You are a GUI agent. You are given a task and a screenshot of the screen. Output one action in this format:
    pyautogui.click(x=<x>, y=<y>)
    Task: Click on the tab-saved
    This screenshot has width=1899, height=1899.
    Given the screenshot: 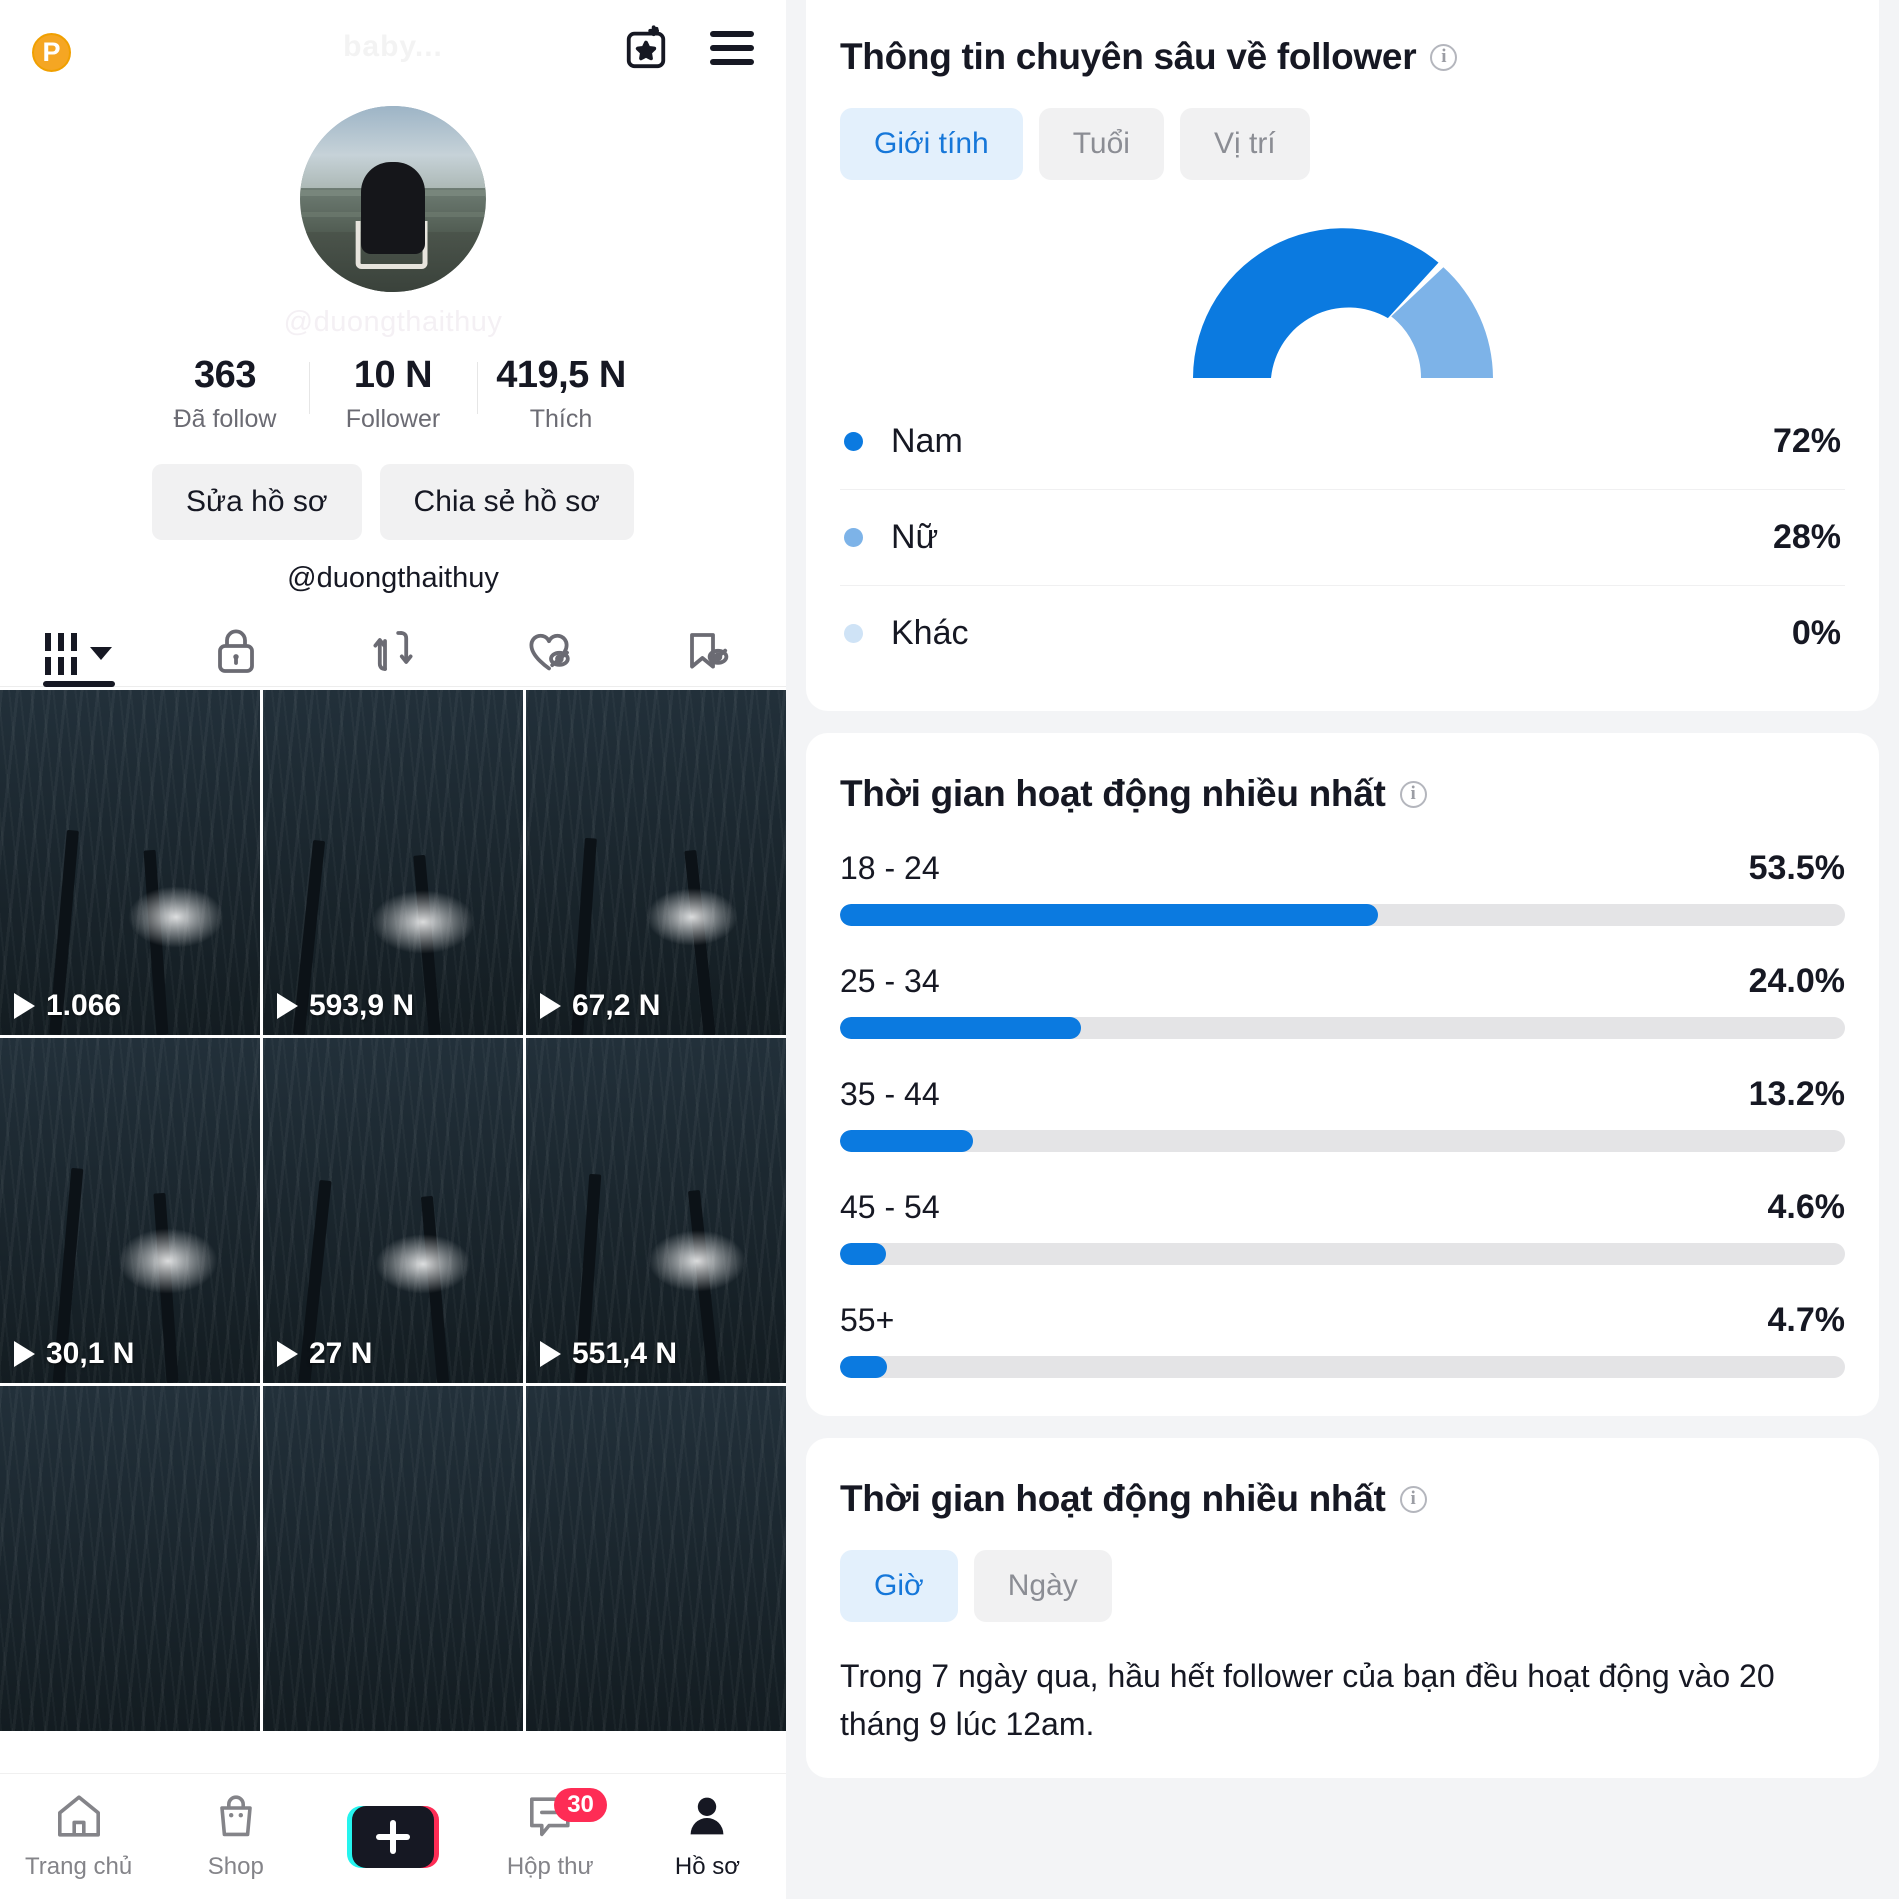 What is the action you would take?
    pyautogui.click(x=707, y=653)
    